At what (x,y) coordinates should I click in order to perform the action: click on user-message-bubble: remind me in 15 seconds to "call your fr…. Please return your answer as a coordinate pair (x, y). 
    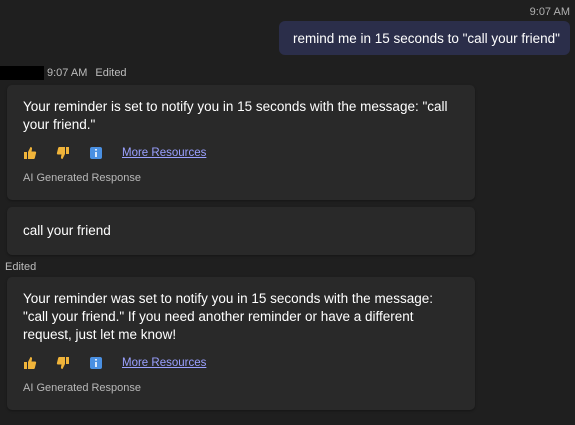
    Looking at the image, I should click on (424, 38).